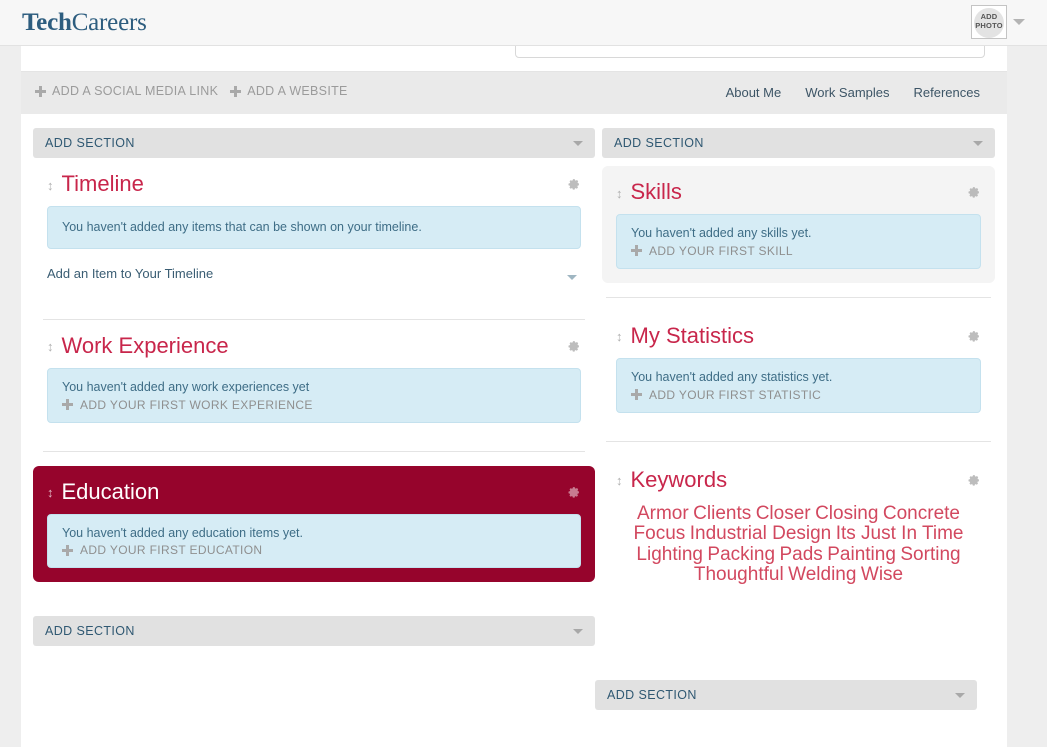 Image resolution: width=1047 pixels, height=747 pixels. I want to click on keyword-tag: Concrete, so click(921, 513).